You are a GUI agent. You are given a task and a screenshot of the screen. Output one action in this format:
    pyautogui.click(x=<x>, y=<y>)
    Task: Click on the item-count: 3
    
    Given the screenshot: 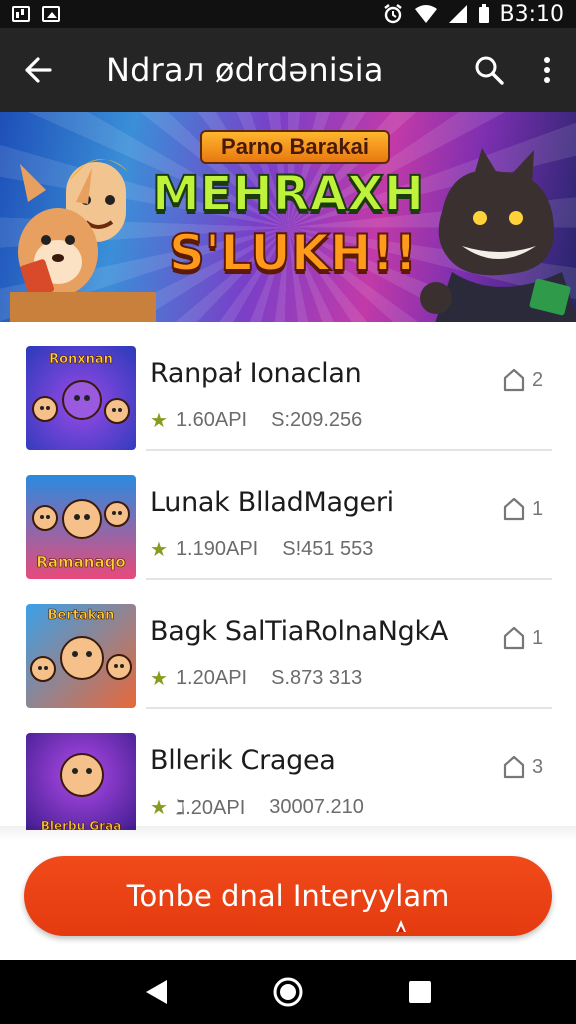 What is the action you would take?
    pyautogui.click(x=522, y=767)
    